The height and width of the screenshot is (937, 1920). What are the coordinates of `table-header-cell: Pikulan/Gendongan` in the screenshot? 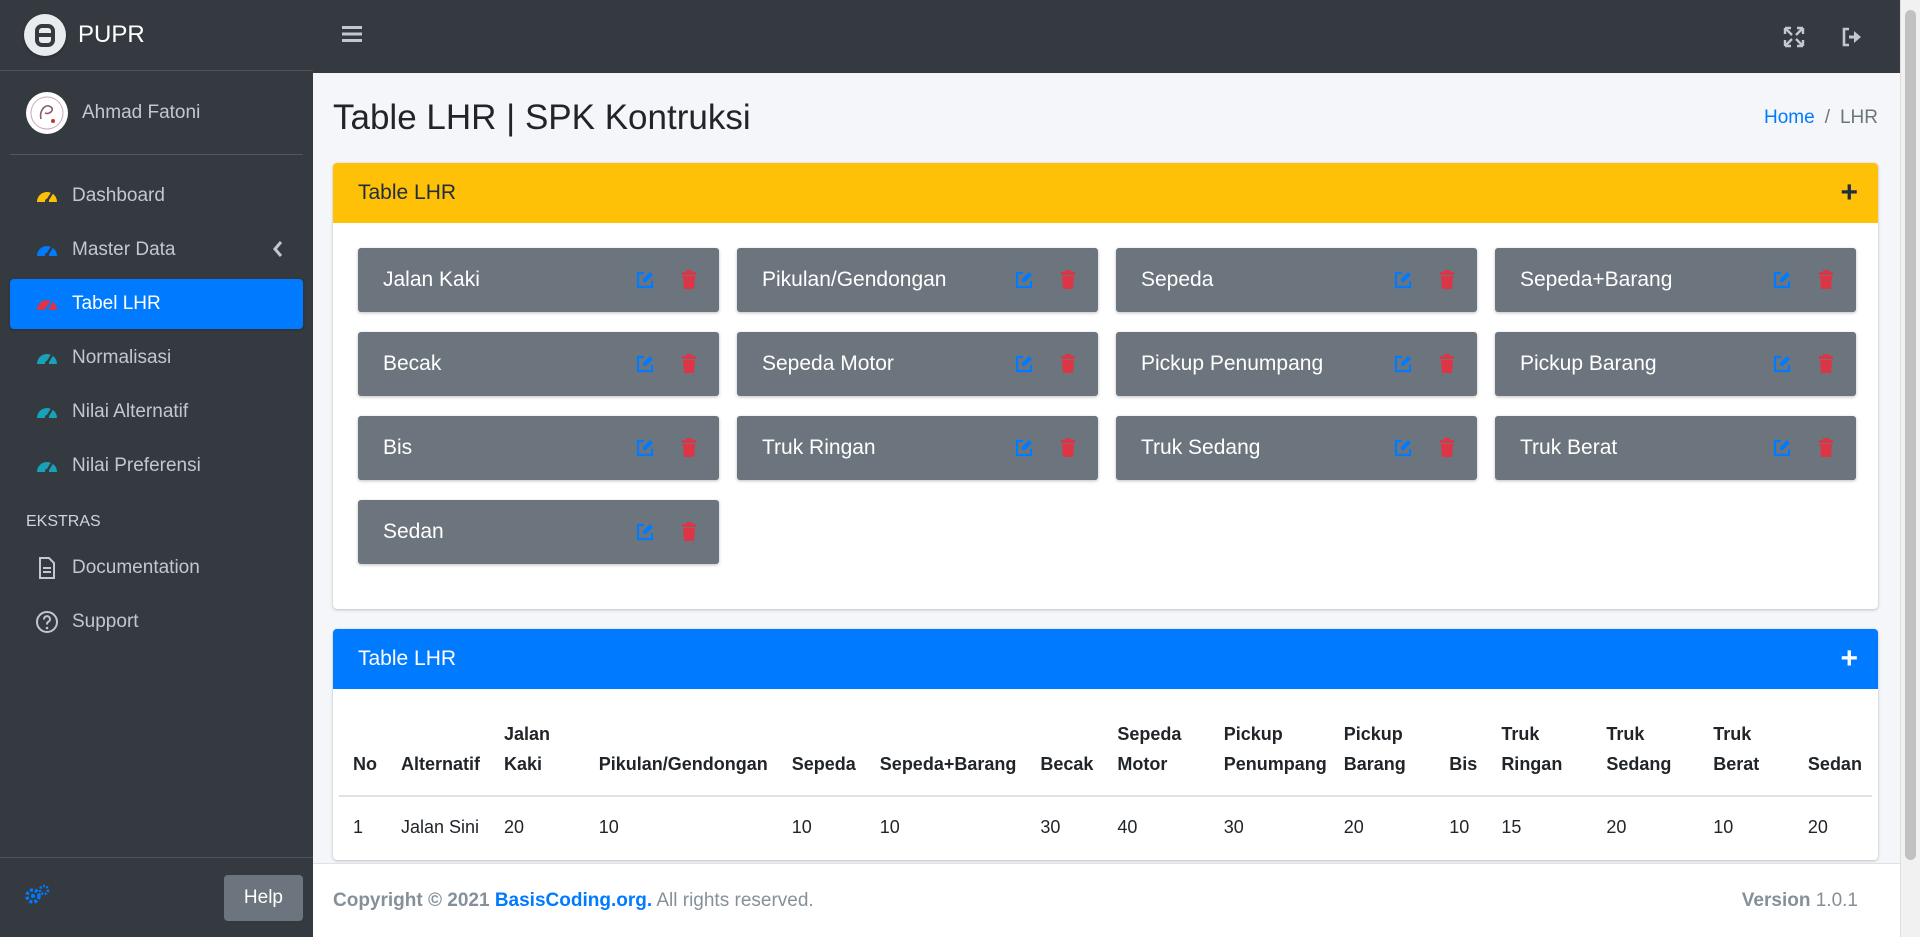 It's located at (681, 753).